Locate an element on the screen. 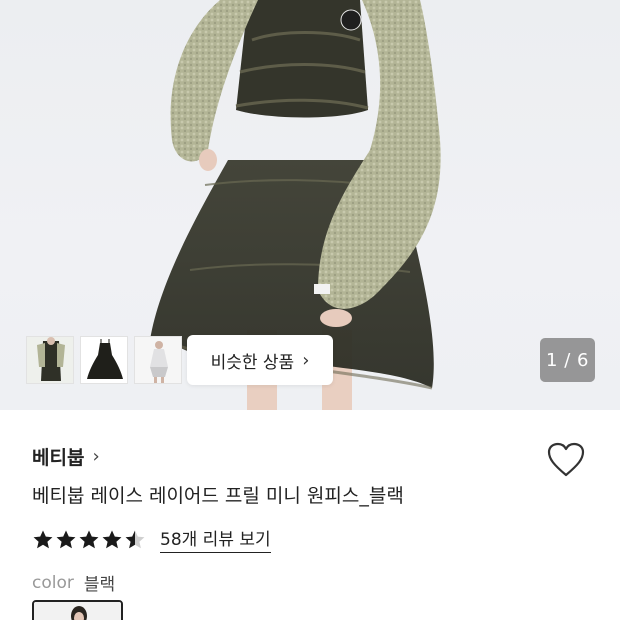 This screenshot has width=620, height=620. product-title: 베티붑 레이스 레이어드 프릴 미니 원피스_블랙 is located at coordinates (218, 496).